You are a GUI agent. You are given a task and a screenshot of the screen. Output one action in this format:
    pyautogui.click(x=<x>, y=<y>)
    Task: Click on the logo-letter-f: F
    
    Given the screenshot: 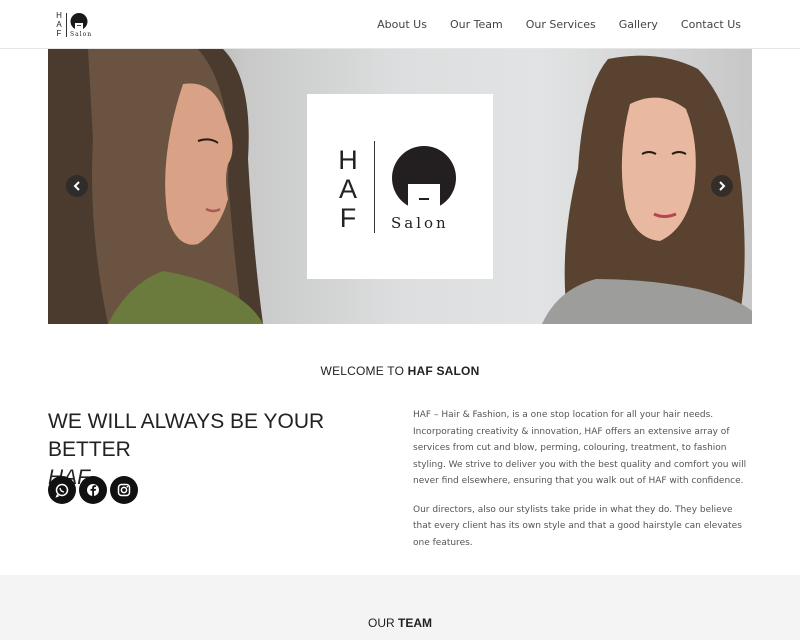 What is the action you would take?
    pyautogui.click(x=59, y=33)
    